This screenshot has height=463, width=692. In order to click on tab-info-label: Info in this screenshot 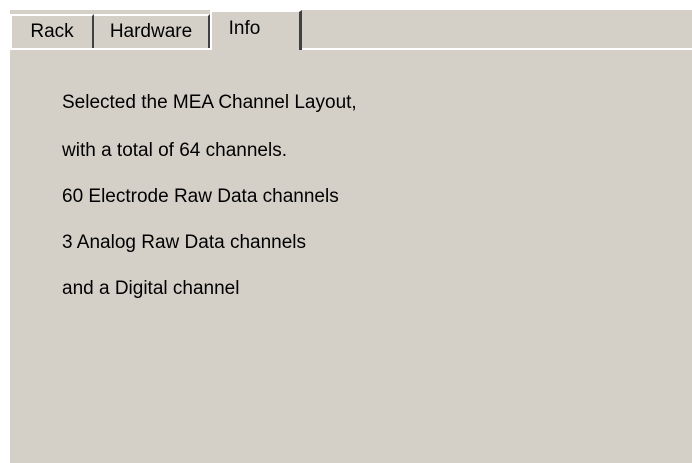, I will do `click(244, 28)`.